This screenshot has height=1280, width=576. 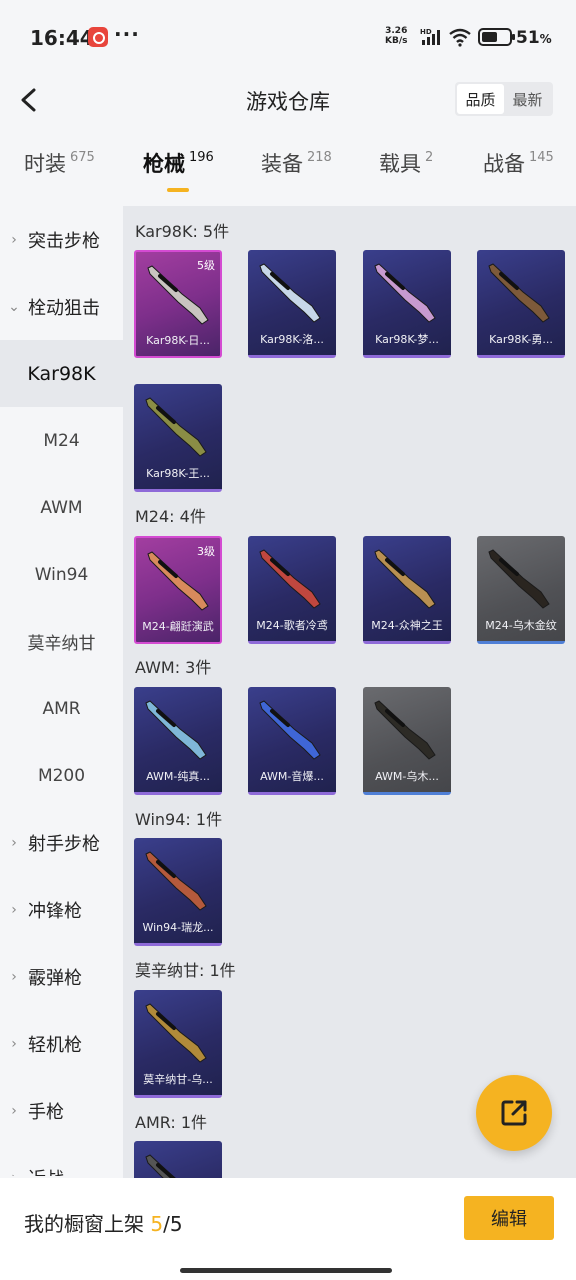 What do you see at coordinates (201, 157) in the screenshot?
I see `tab-count: 196` at bounding box center [201, 157].